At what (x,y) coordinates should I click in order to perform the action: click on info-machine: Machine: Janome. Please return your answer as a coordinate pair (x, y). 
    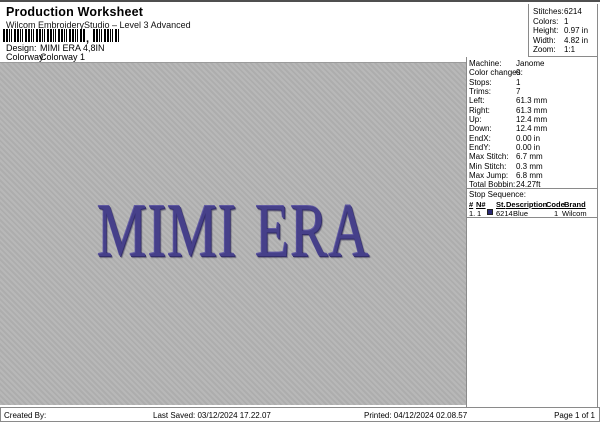
    Looking at the image, I should click on (507, 63).